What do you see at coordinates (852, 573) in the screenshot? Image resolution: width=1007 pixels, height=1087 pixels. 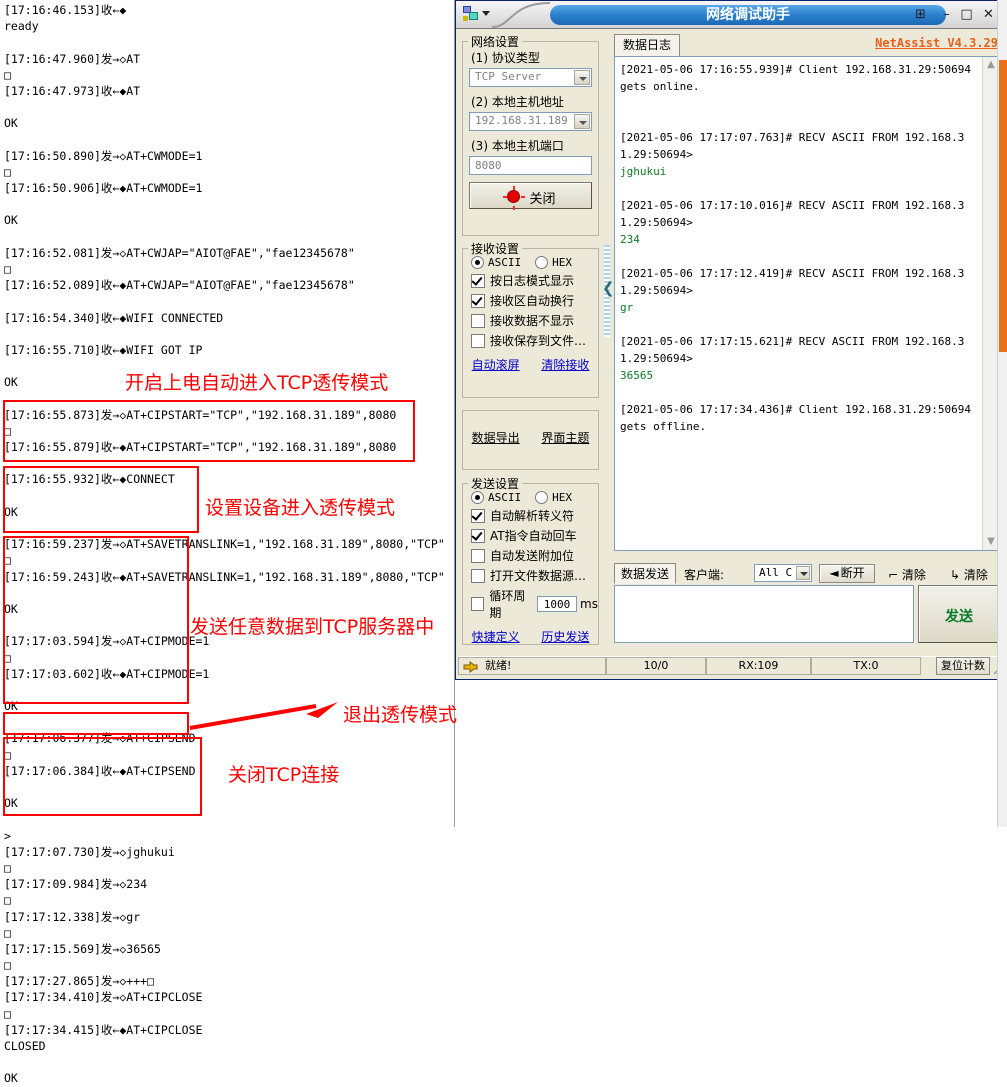 I see `disconnect-label: 断开` at bounding box center [852, 573].